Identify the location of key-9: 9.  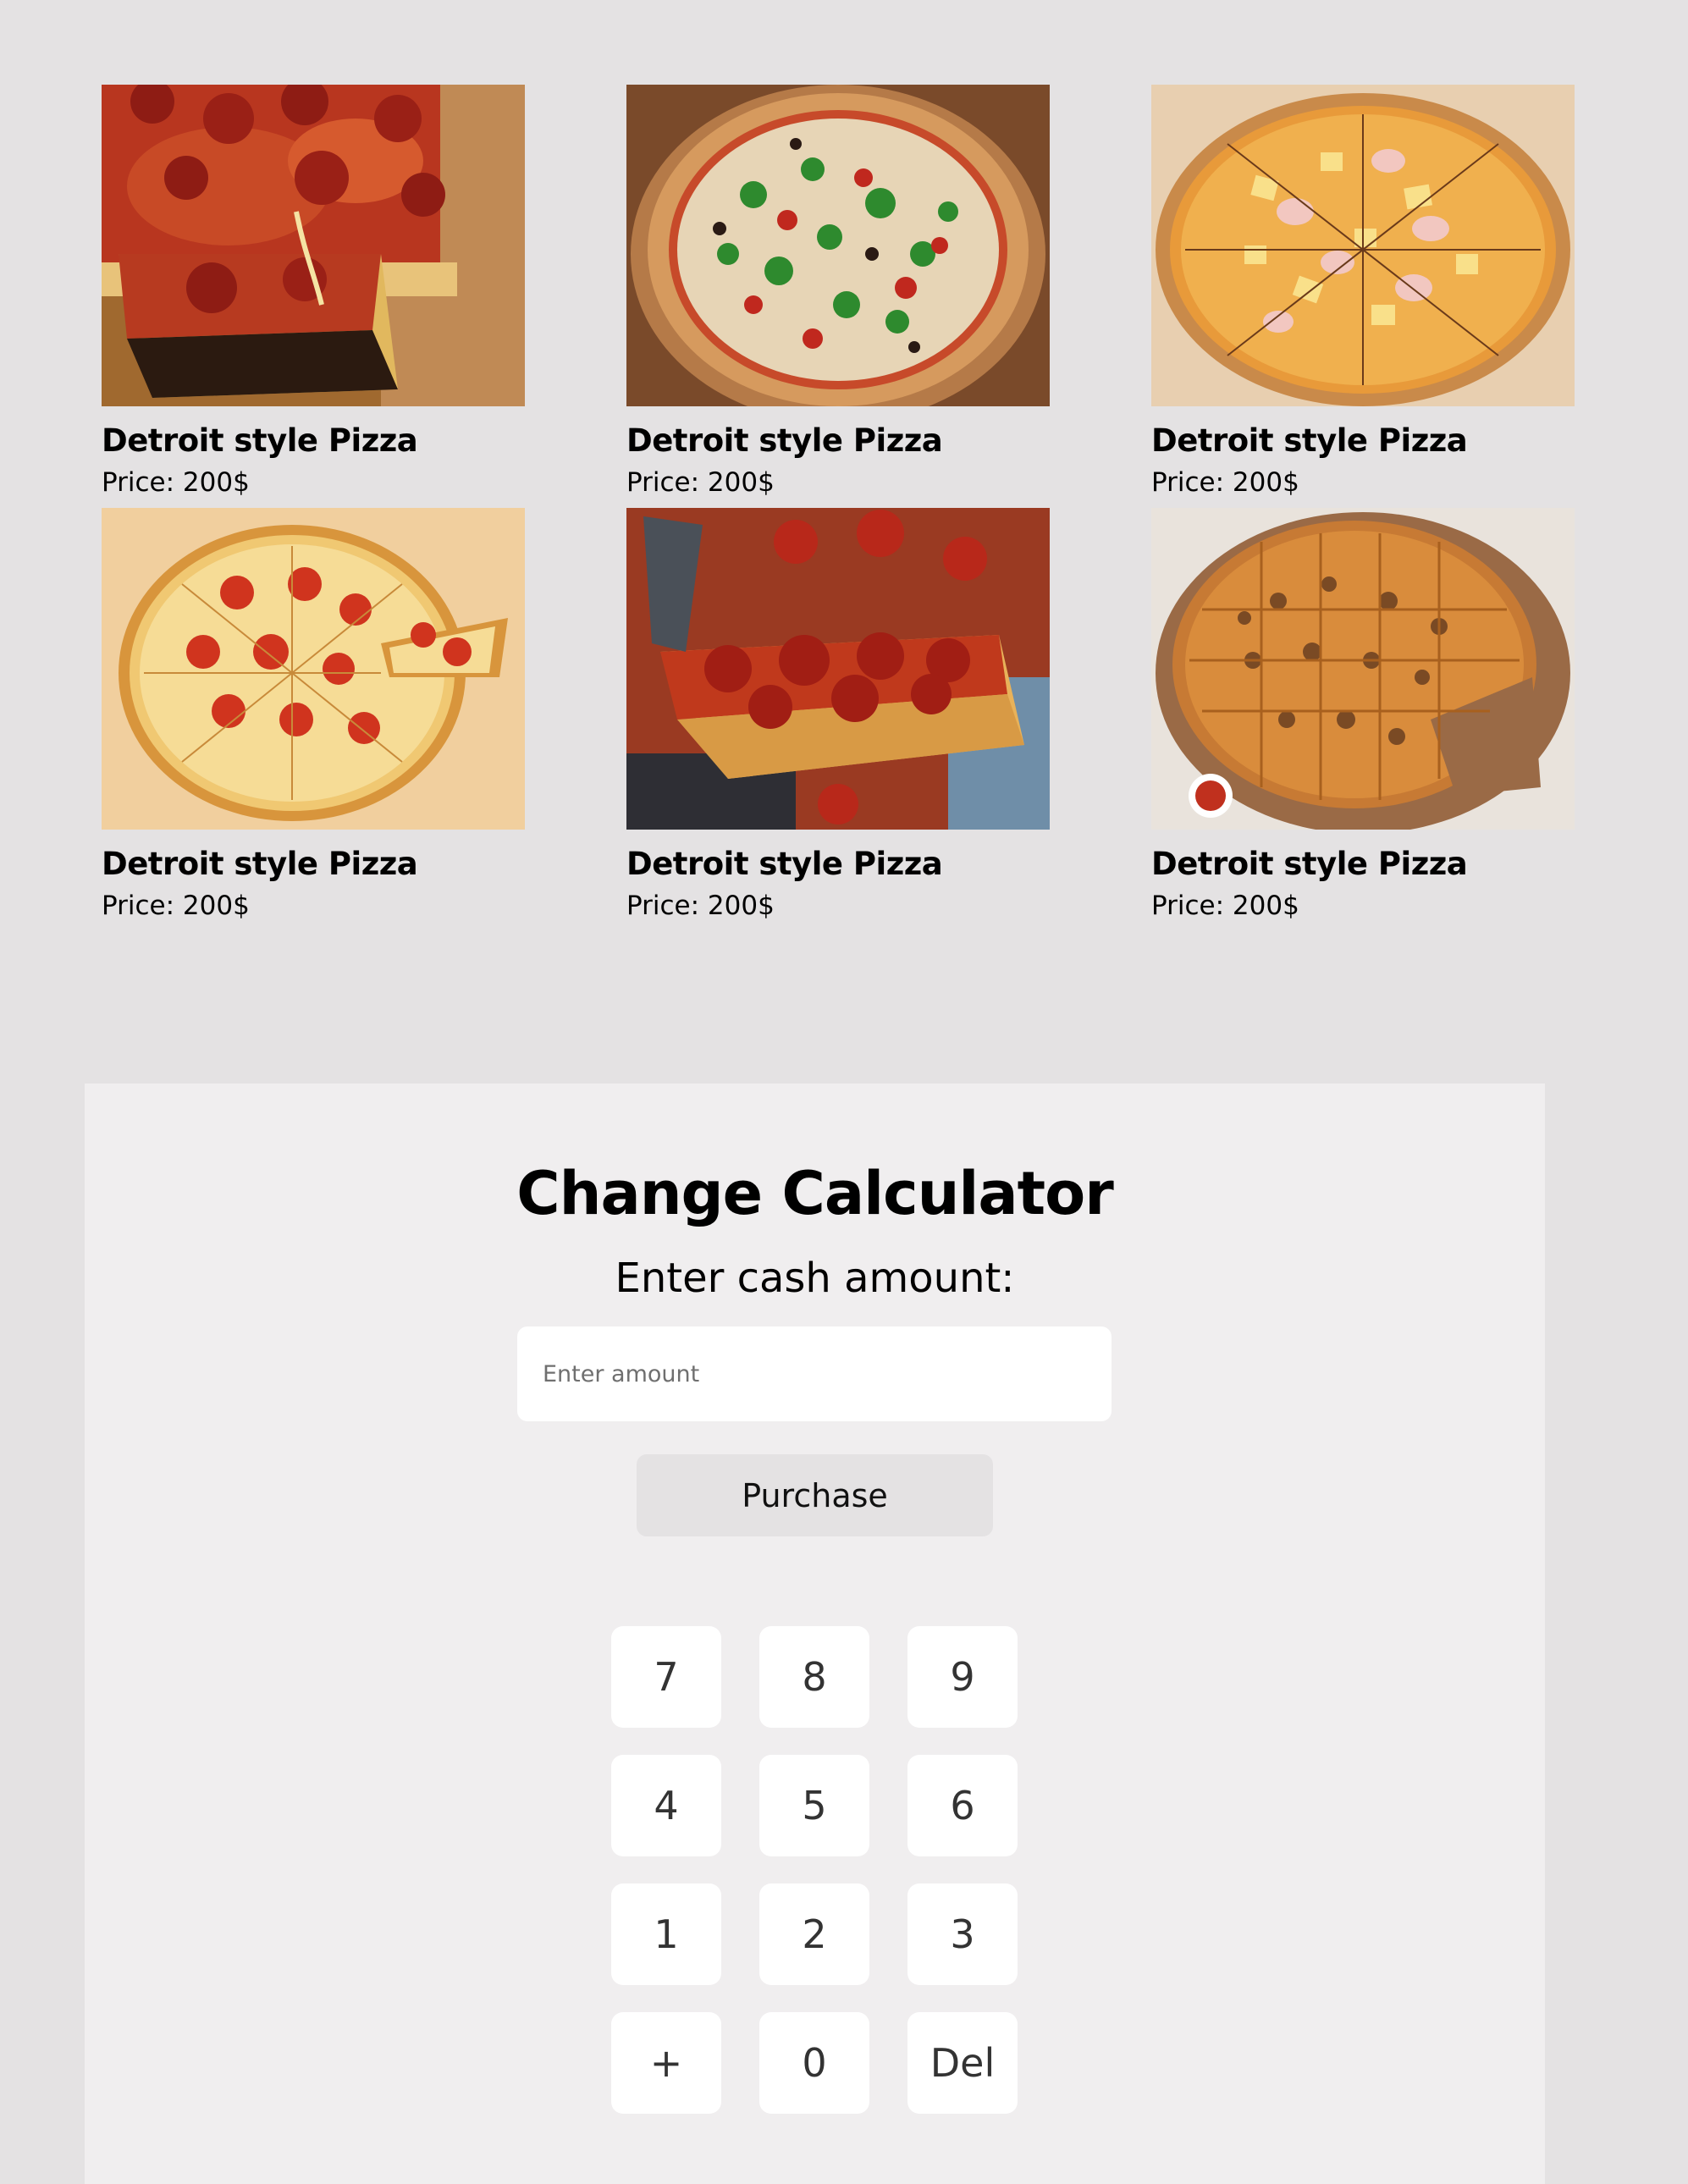
(962, 1677).